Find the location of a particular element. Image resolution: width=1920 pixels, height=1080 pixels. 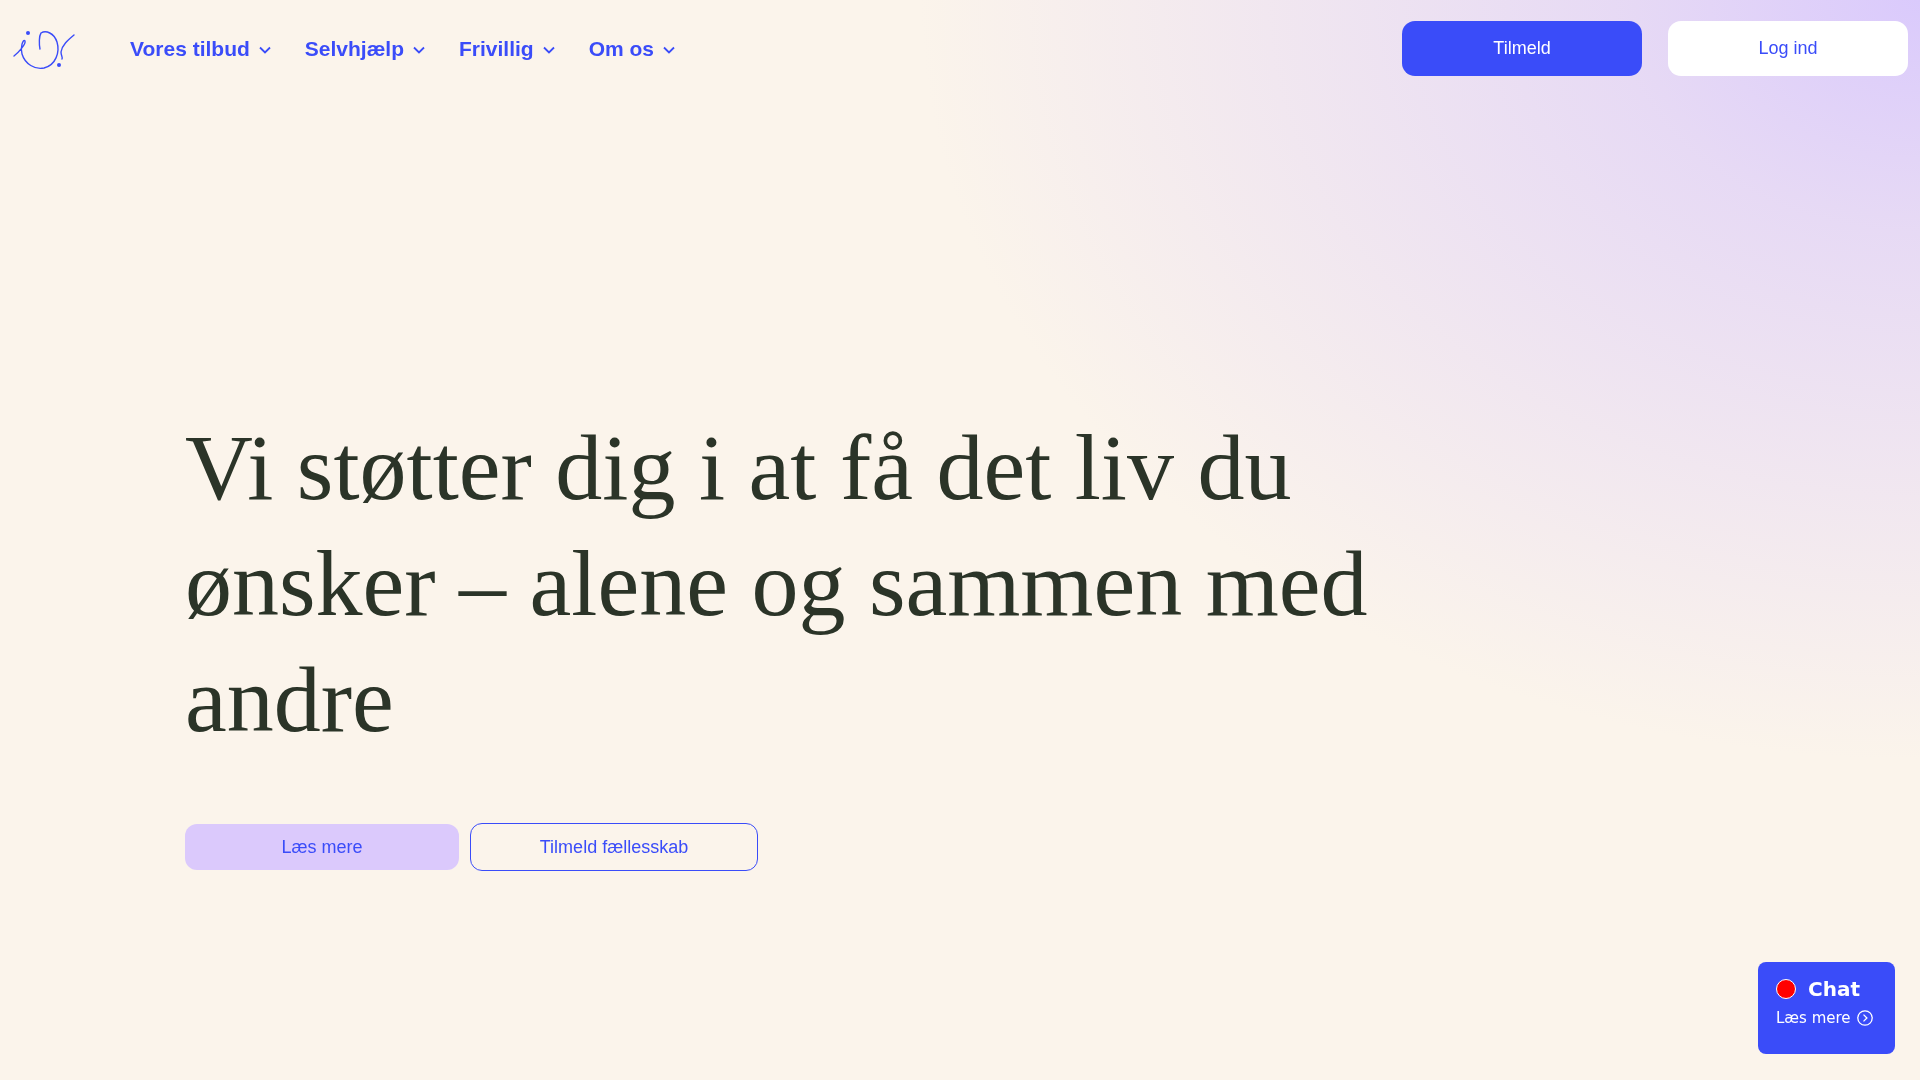

hero-button: Læs mere is located at coordinates (322, 847).